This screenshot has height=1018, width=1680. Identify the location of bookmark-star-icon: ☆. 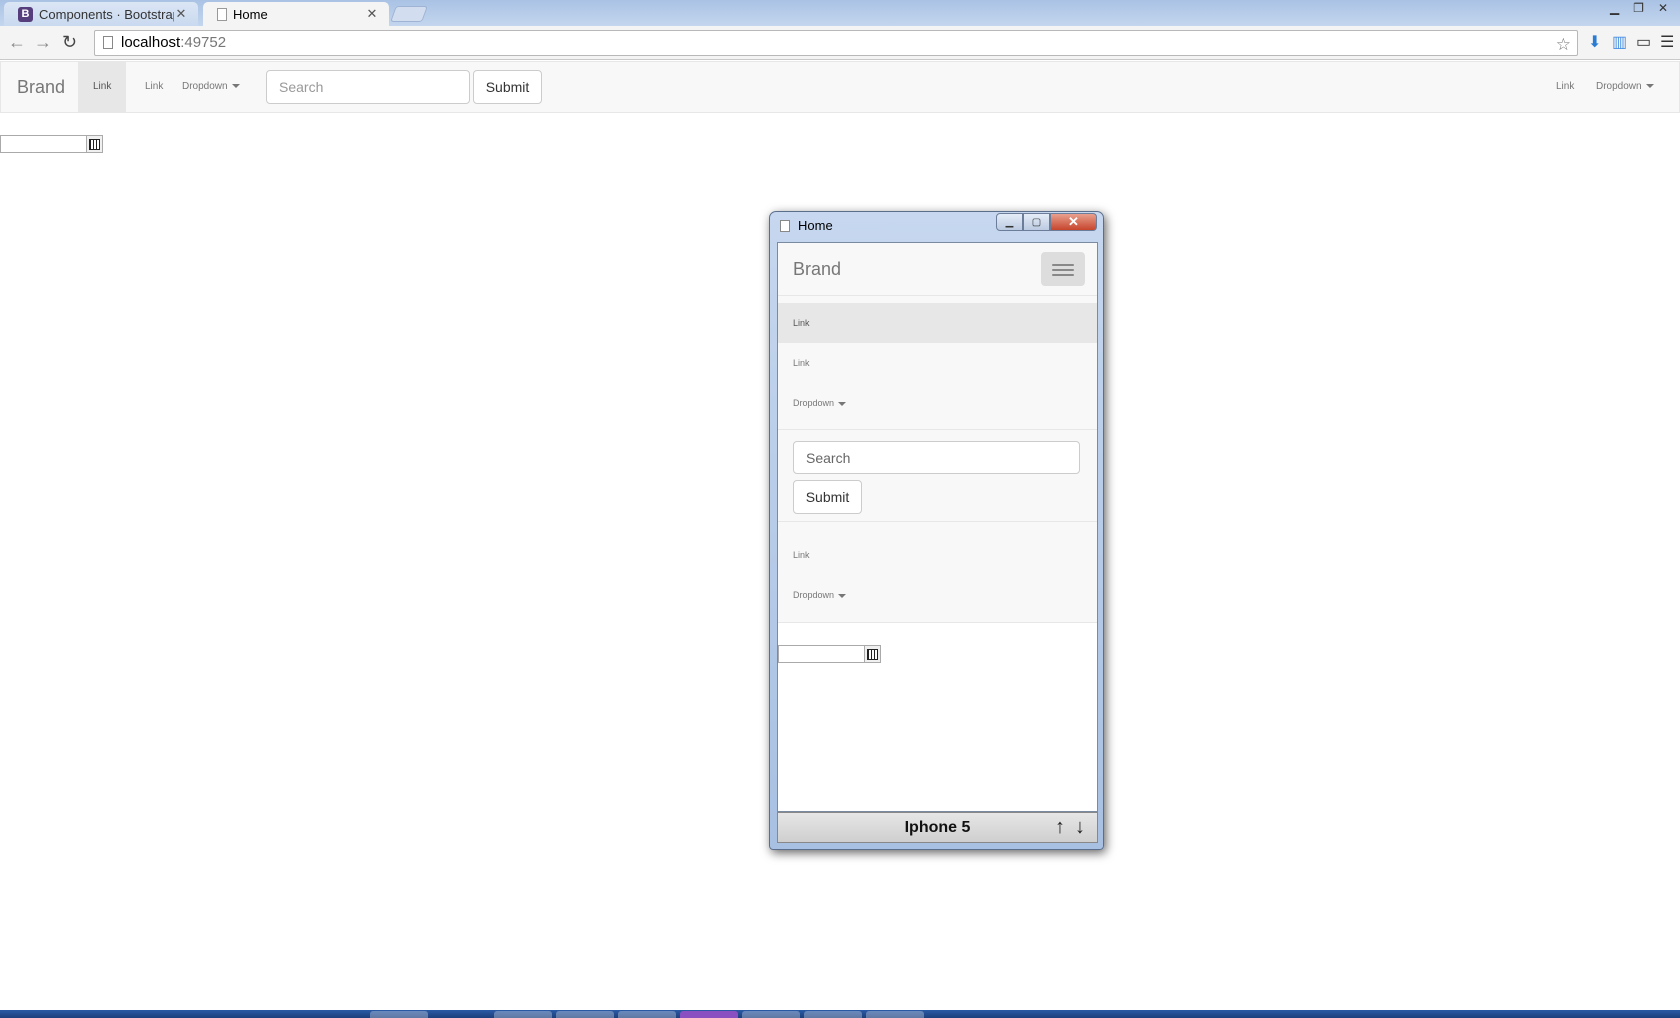
(1563, 45).